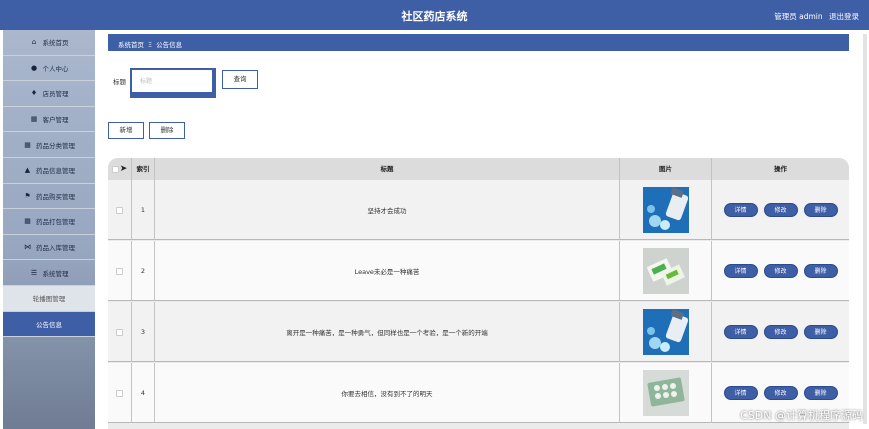  What do you see at coordinates (143, 332) in the screenshot?
I see `row-index: 3` at bounding box center [143, 332].